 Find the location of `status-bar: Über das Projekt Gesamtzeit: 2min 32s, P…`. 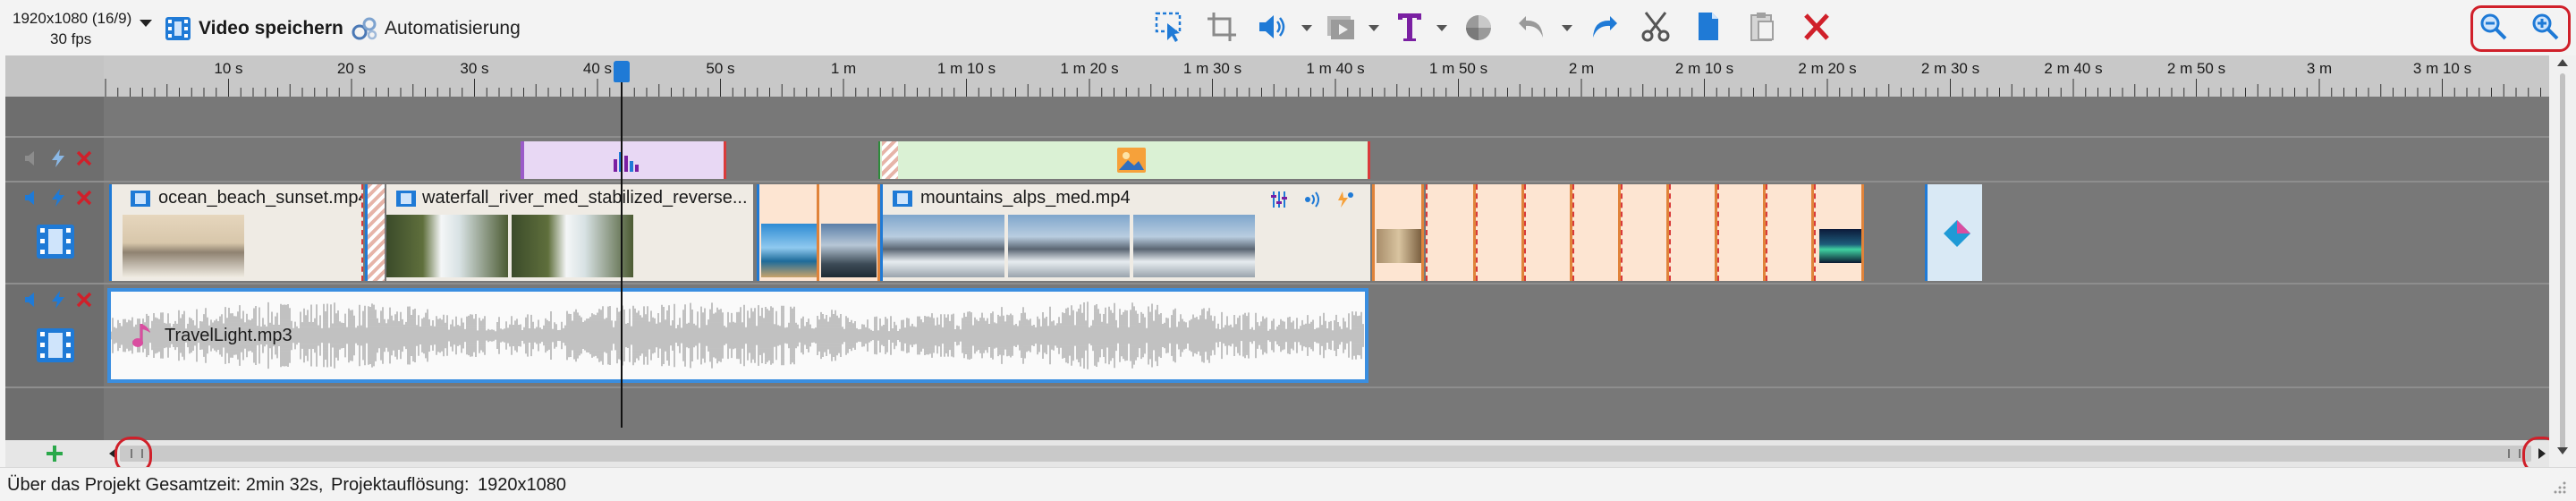

status-bar: Über das Projekt Gesamtzeit: 2min 32s, P… is located at coordinates (1288, 484).